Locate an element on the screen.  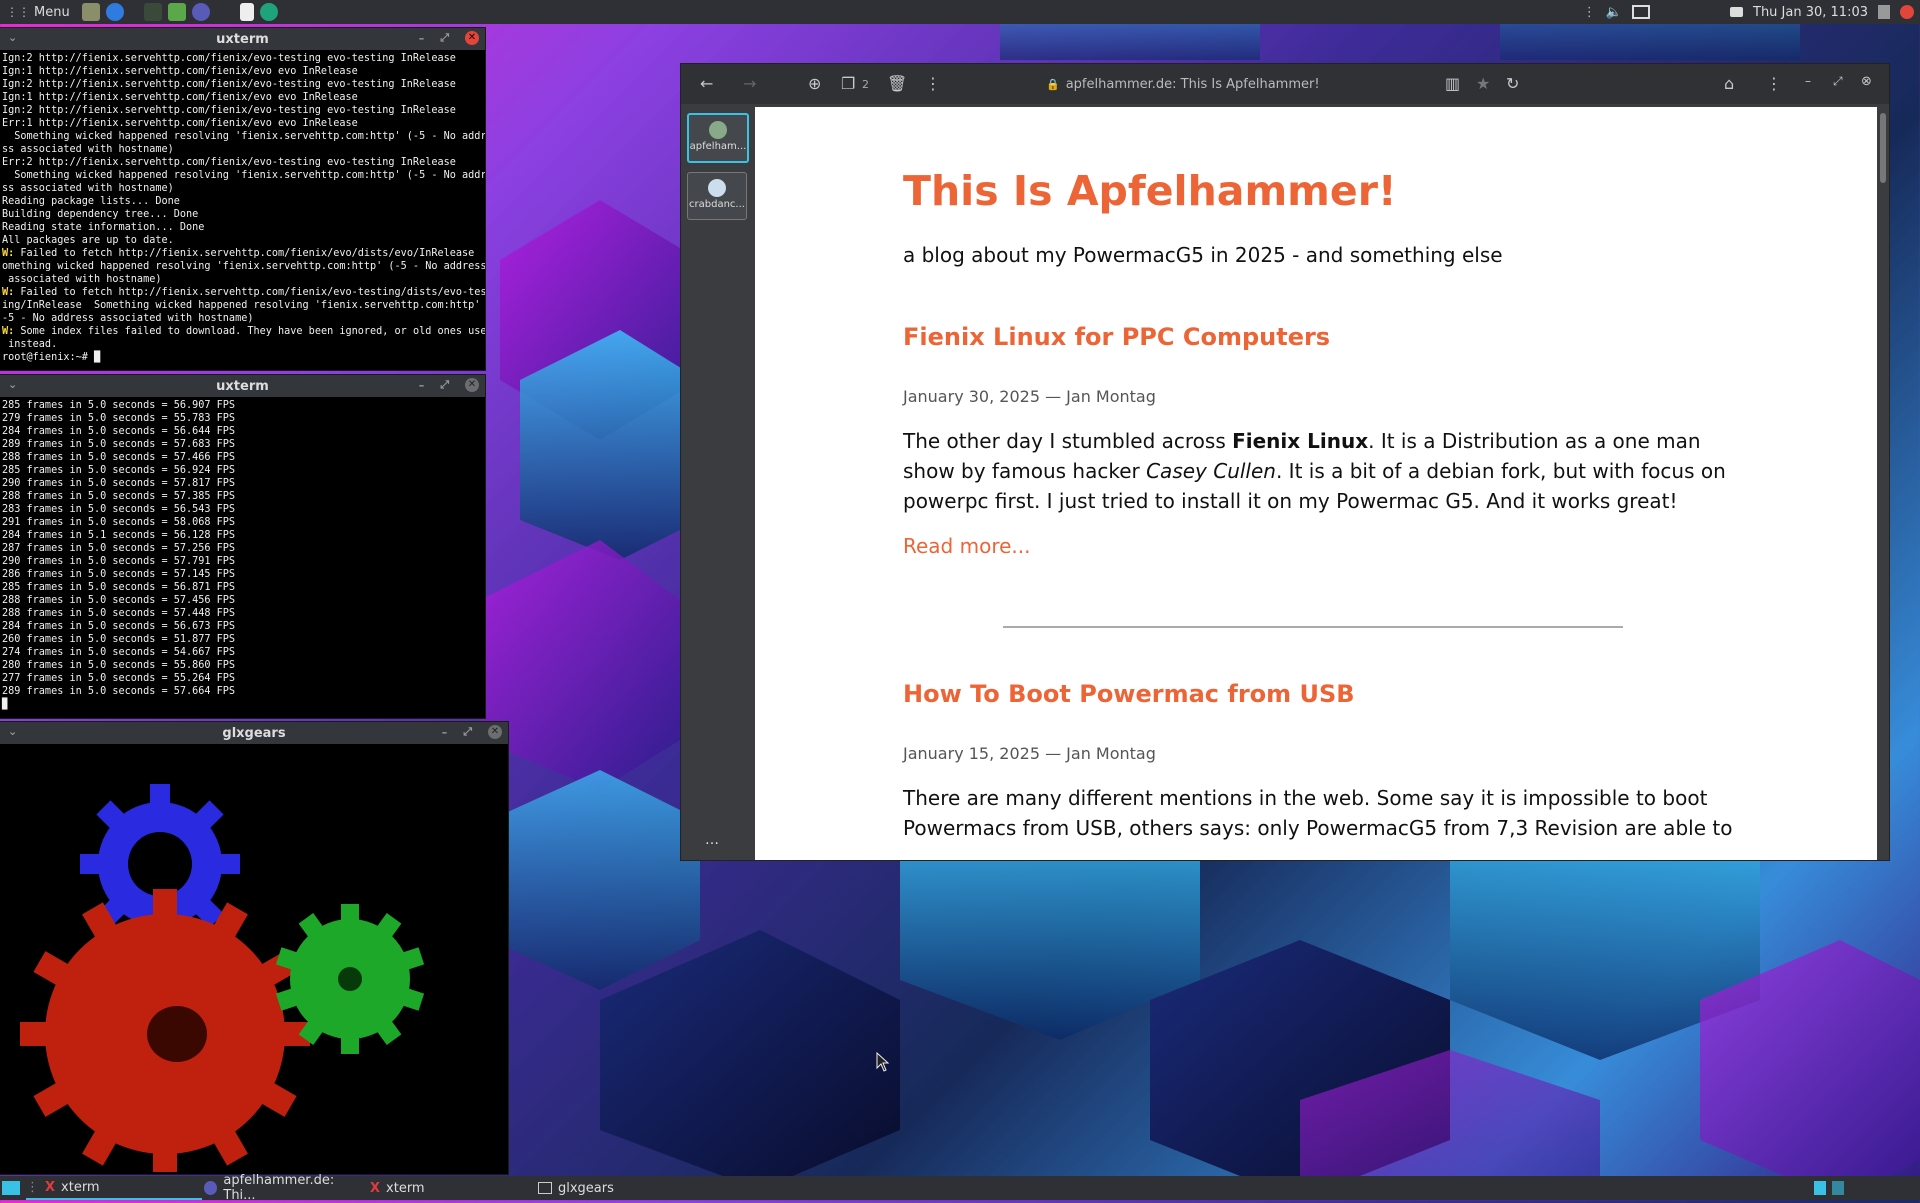
update-manager-icon is located at coordinates (268, 12).